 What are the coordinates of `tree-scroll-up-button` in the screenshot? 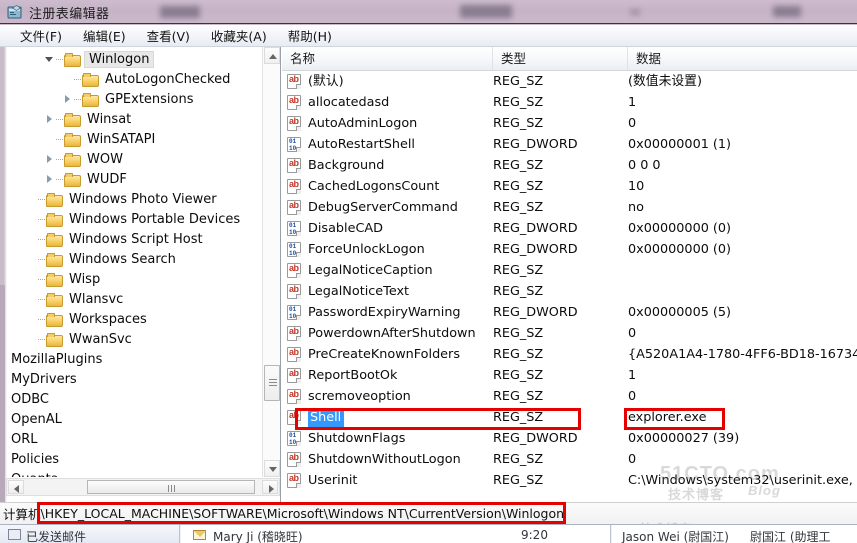 It's located at (272, 55).